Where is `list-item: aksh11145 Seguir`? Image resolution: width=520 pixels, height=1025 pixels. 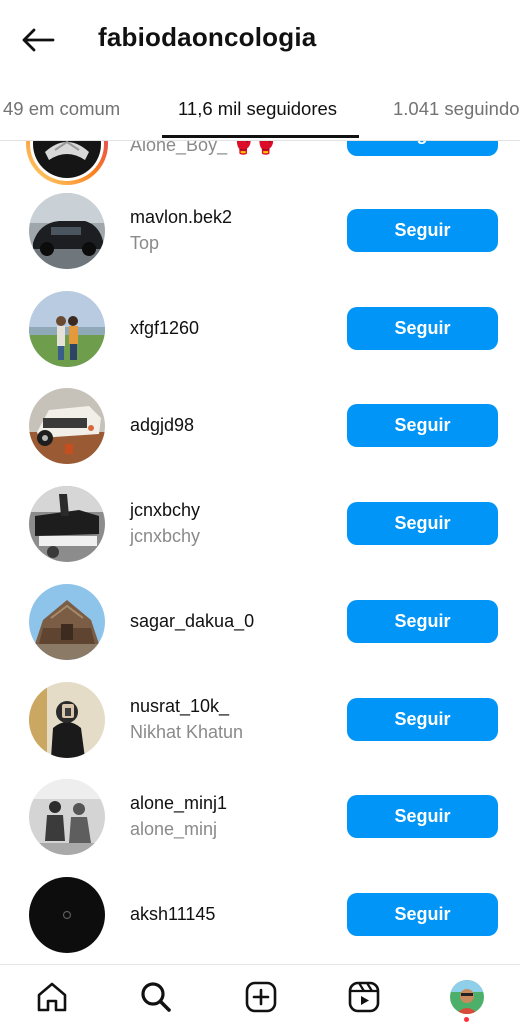
list-item: aksh11145 Seguir is located at coordinates (260, 914).